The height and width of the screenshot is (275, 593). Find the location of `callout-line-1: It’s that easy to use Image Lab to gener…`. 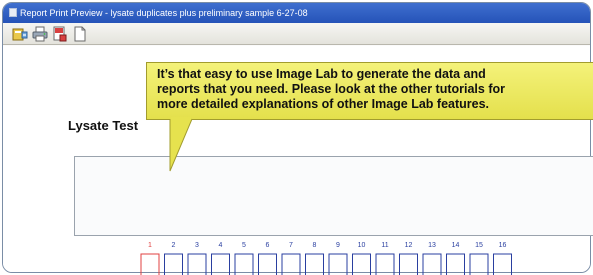

callout-line-1: It’s that easy to use Image Lab to gener… is located at coordinates (321, 74).